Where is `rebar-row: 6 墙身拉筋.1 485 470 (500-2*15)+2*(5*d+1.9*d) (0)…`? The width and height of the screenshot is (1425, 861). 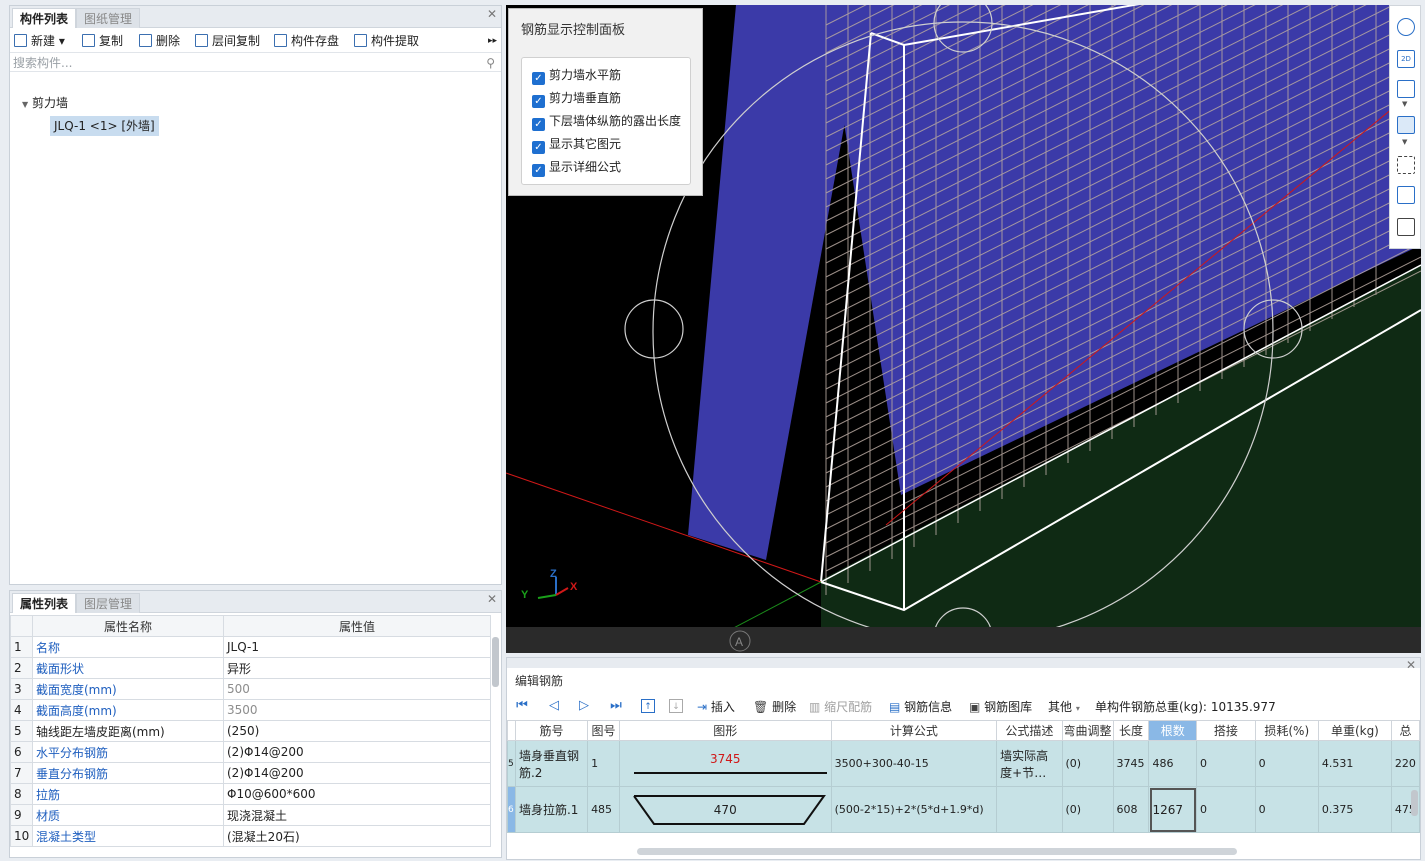 rebar-row: 6 墙身拉筋.1 485 470 (500-2*15)+2*(5*d+1.9*d) (0)… is located at coordinates (964, 809).